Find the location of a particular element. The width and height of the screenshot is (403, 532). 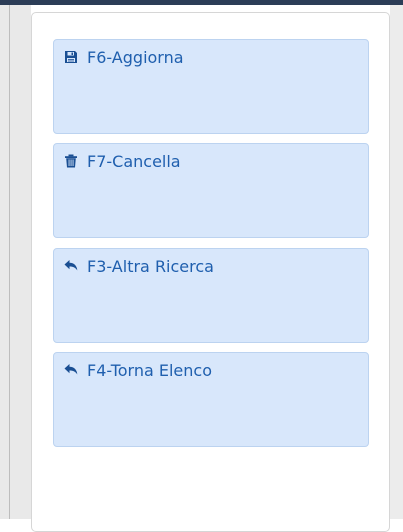

left-sidebar-gutter is located at coordinates (15, 262).